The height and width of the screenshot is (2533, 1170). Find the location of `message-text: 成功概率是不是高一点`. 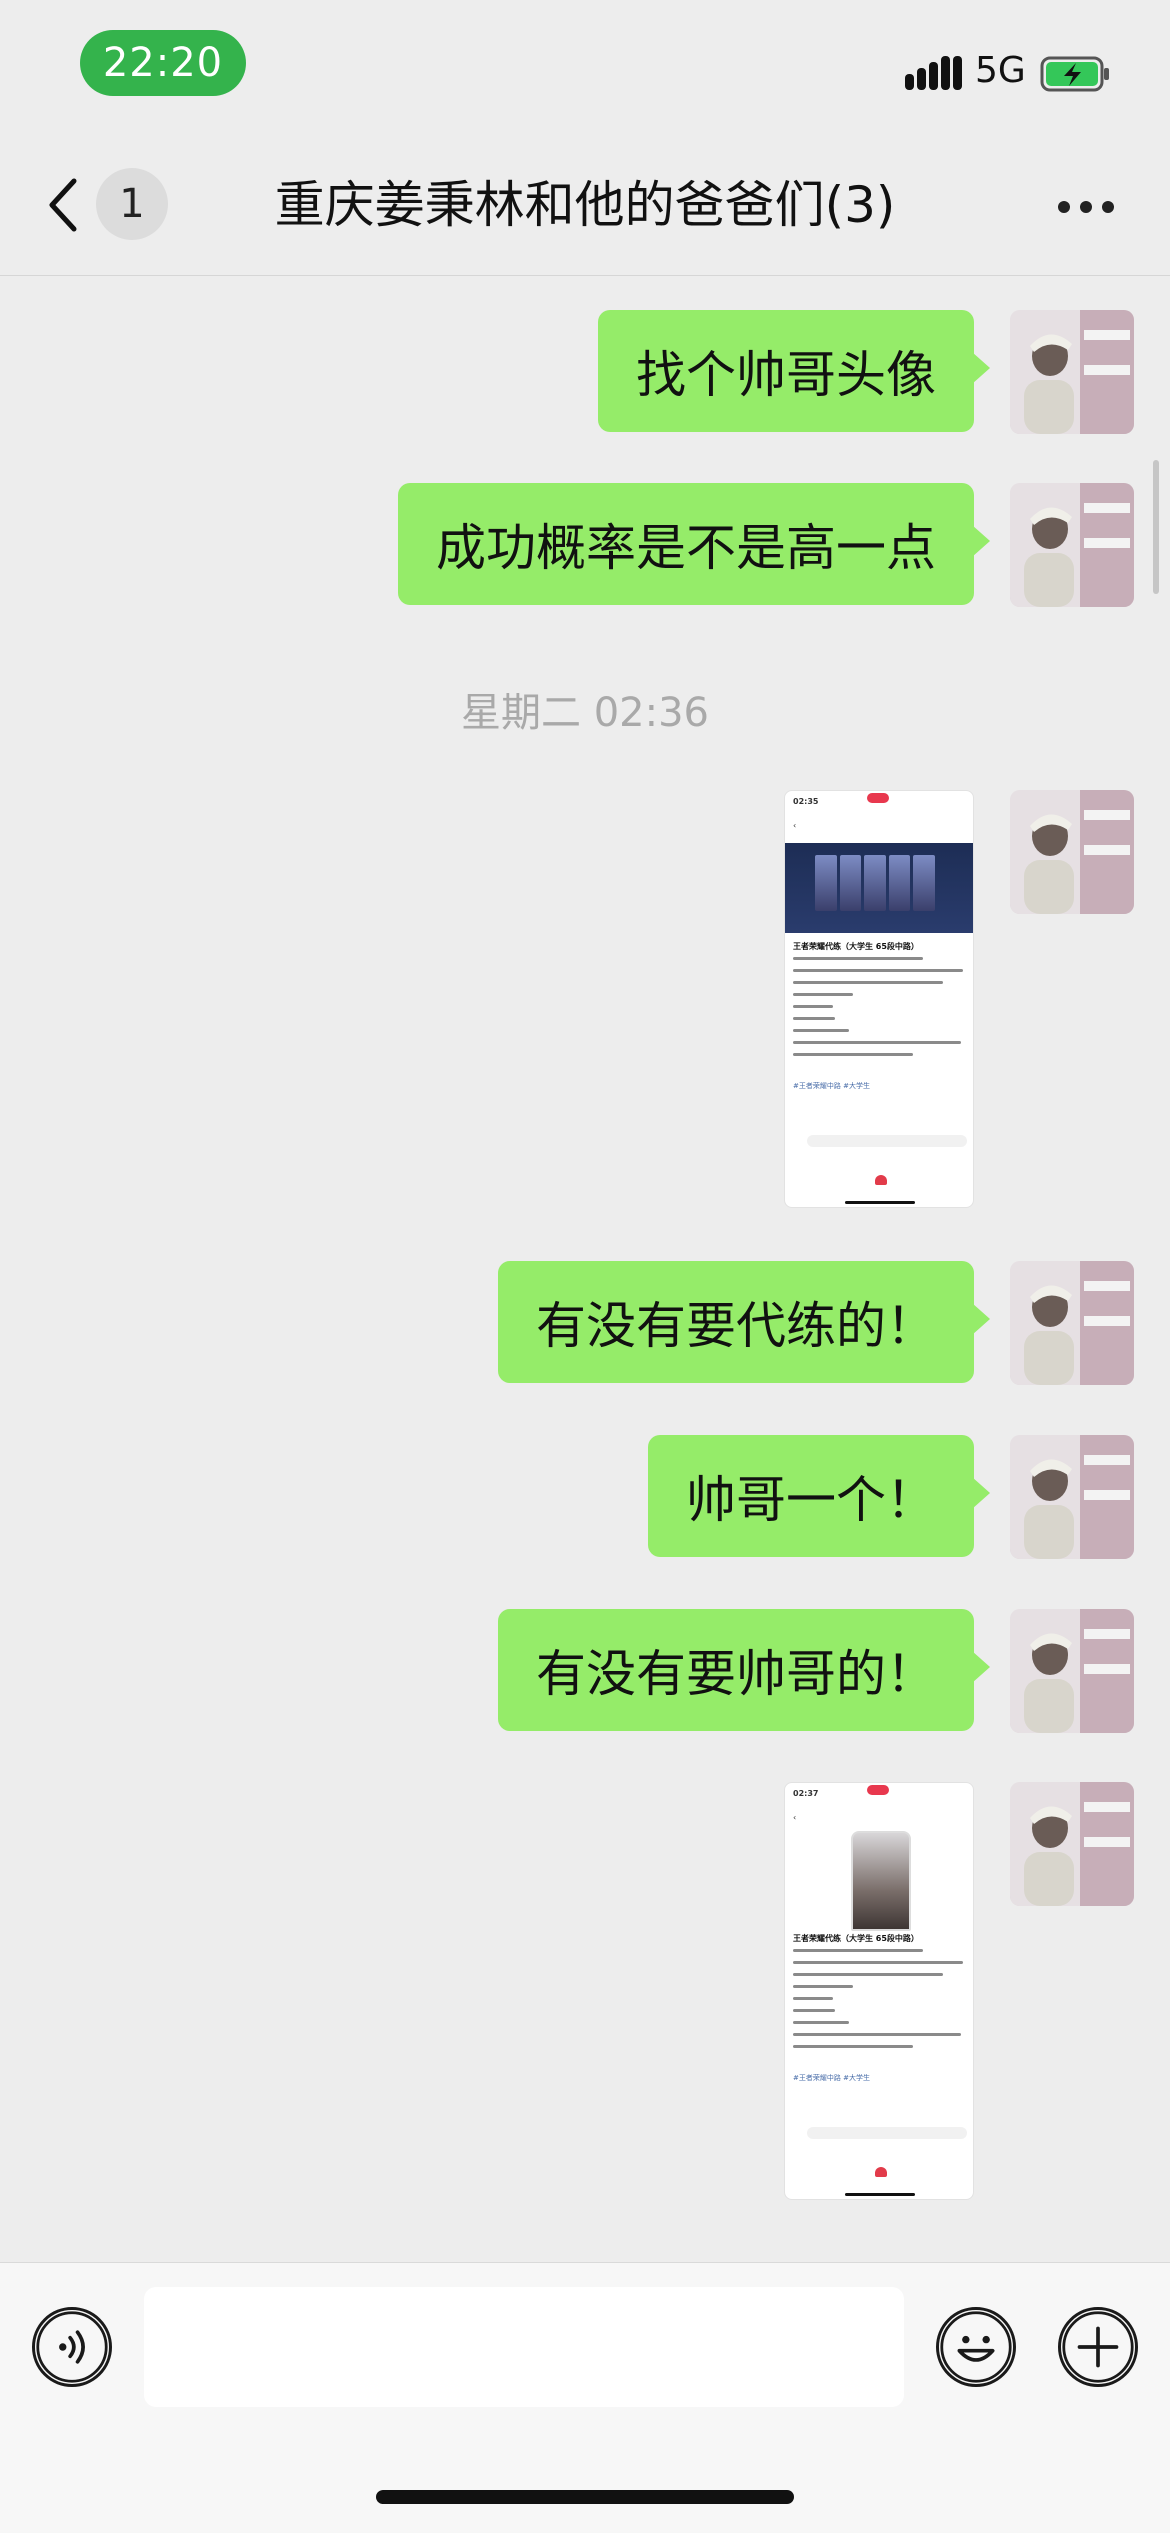

message-text: 成功概率是不是高一点 is located at coordinates (686, 548).